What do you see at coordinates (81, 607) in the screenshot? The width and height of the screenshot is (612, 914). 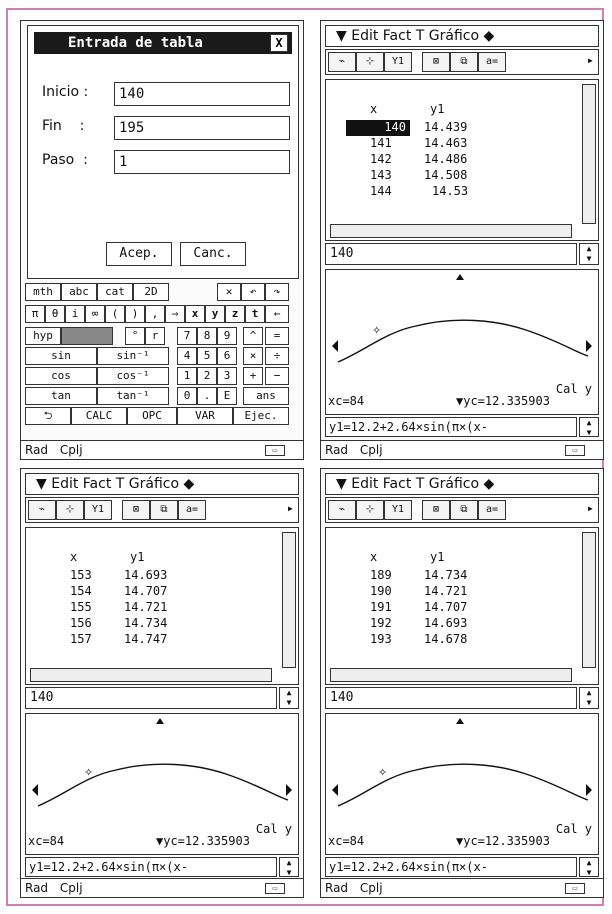 I see `table-row-x: 155` at bounding box center [81, 607].